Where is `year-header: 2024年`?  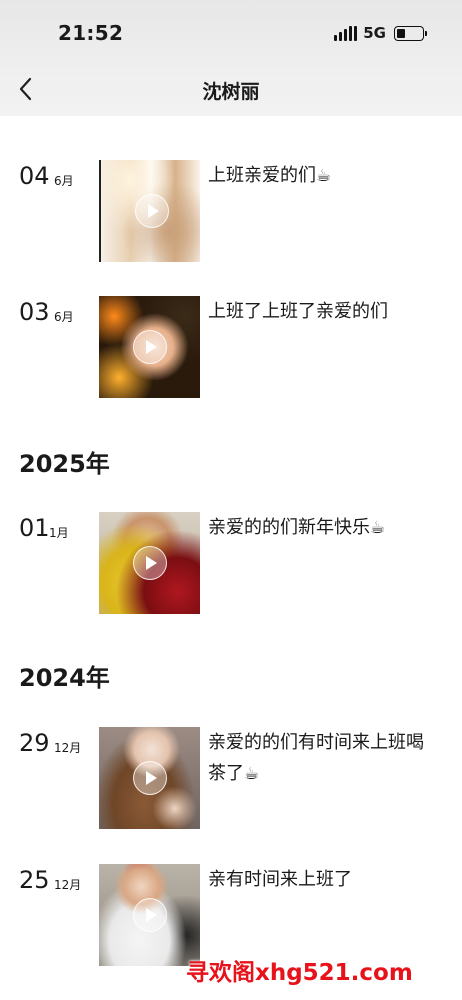 year-header: 2024年 is located at coordinates (64, 678).